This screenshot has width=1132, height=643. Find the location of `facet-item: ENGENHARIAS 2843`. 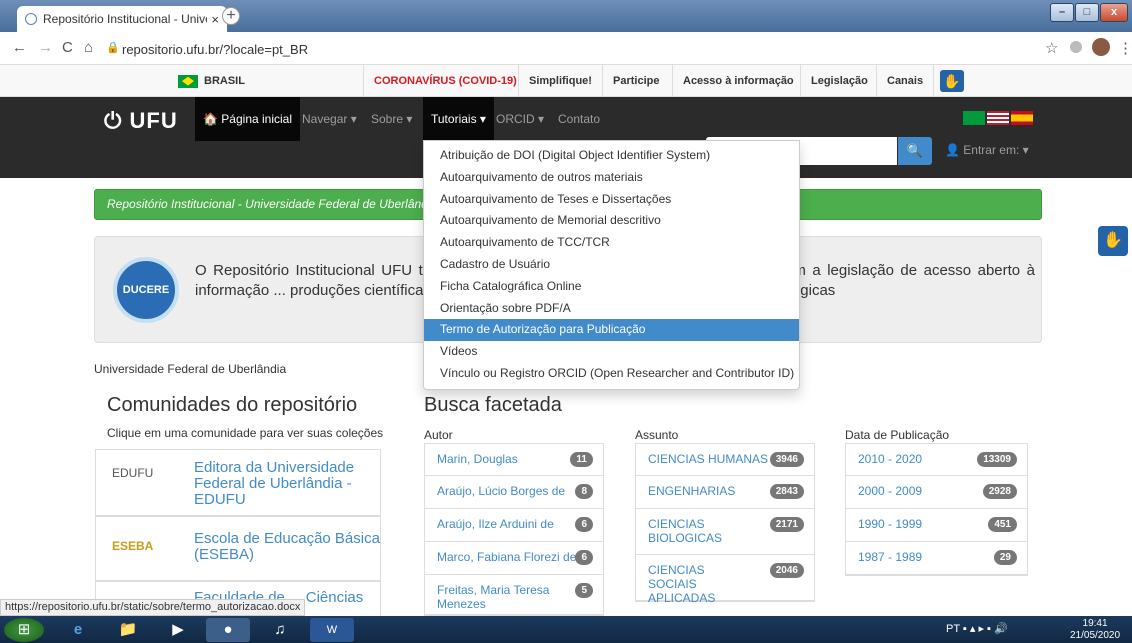

facet-item: ENGENHARIAS 2843 is located at coordinates (725, 492).